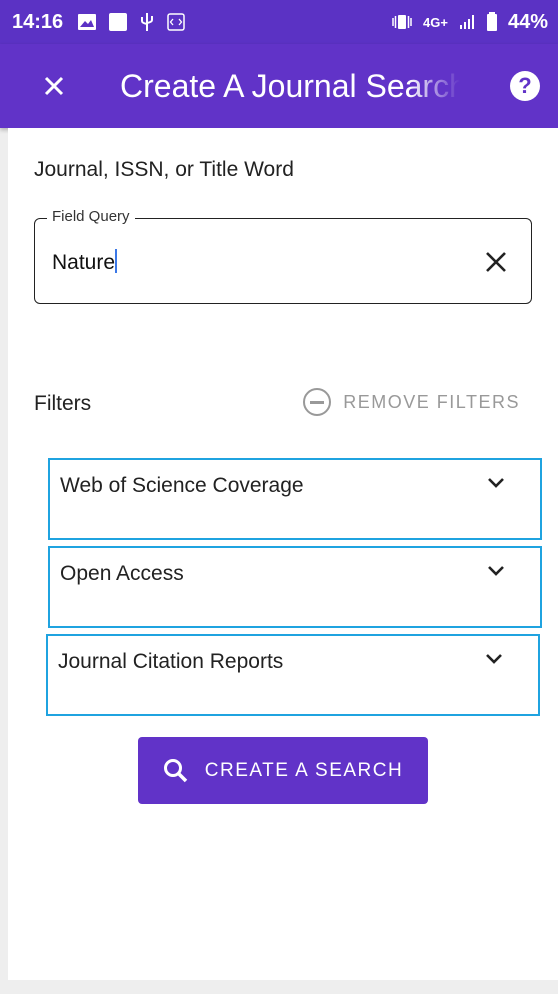 The height and width of the screenshot is (994, 558). What do you see at coordinates (467, 22) in the screenshot?
I see `signal-icon` at bounding box center [467, 22].